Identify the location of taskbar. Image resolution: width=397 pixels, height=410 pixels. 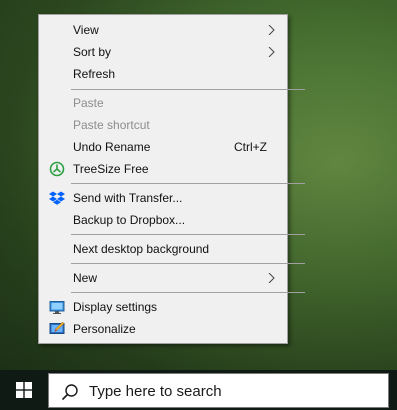
(198, 390).